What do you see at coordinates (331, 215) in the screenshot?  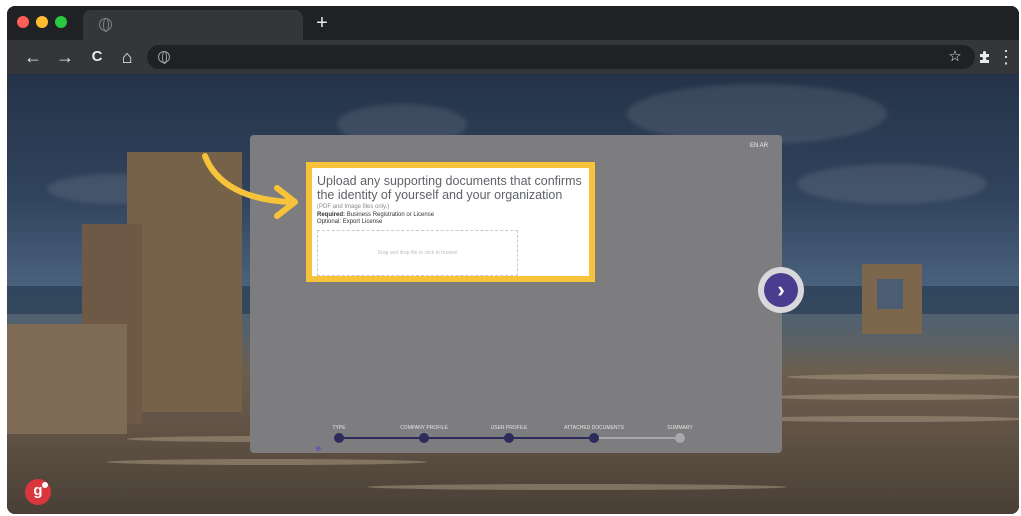 I see `required-label: Required:` at bounding box center [331, 215].